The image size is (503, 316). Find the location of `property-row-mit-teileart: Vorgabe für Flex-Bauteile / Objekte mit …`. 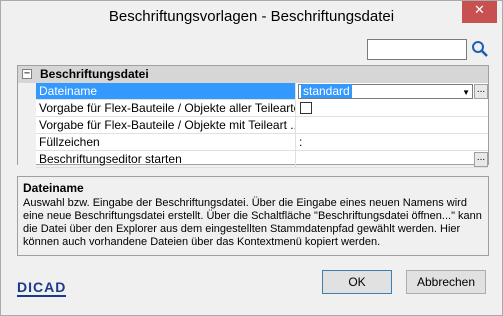

property-row-mit-teileart: Vorgabe für Flex-Bauteile / Objekte mit … is located at coordinates (253, 125).